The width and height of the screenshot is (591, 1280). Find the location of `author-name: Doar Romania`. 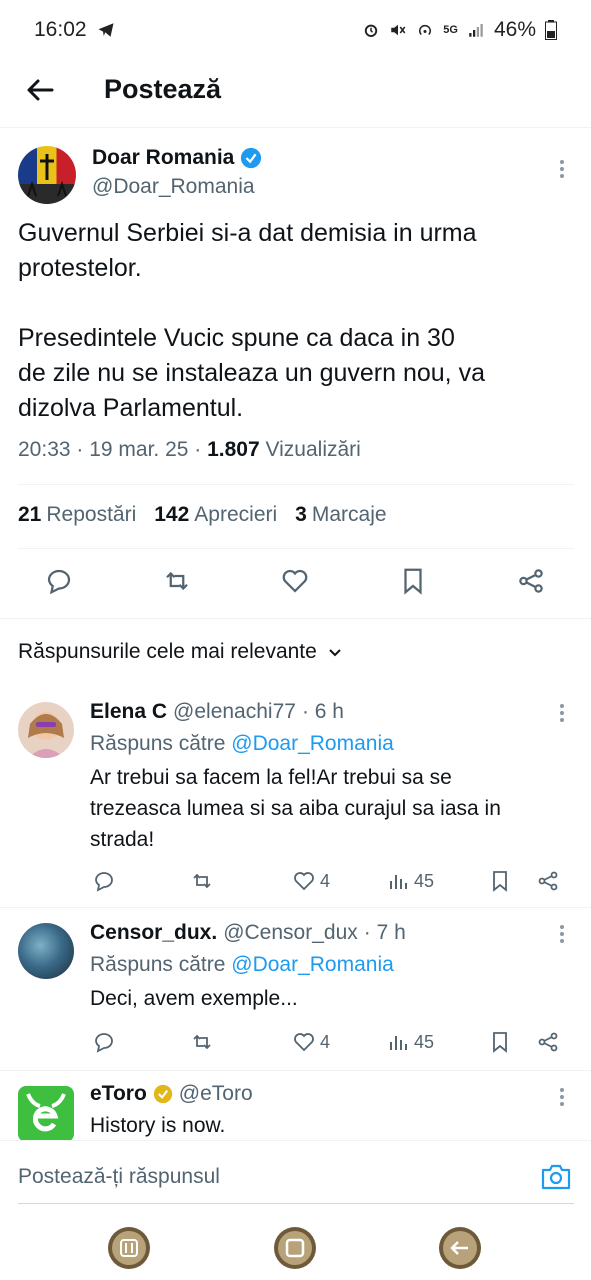

author-name: Doar Romania is located at coordinates (163, 158).